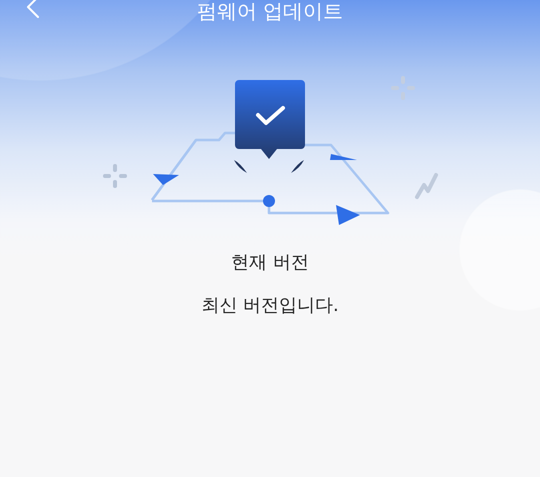 The image size is (540, 477). I want to click on version-status-text: 최신 버전입니다., so click(270, 306).